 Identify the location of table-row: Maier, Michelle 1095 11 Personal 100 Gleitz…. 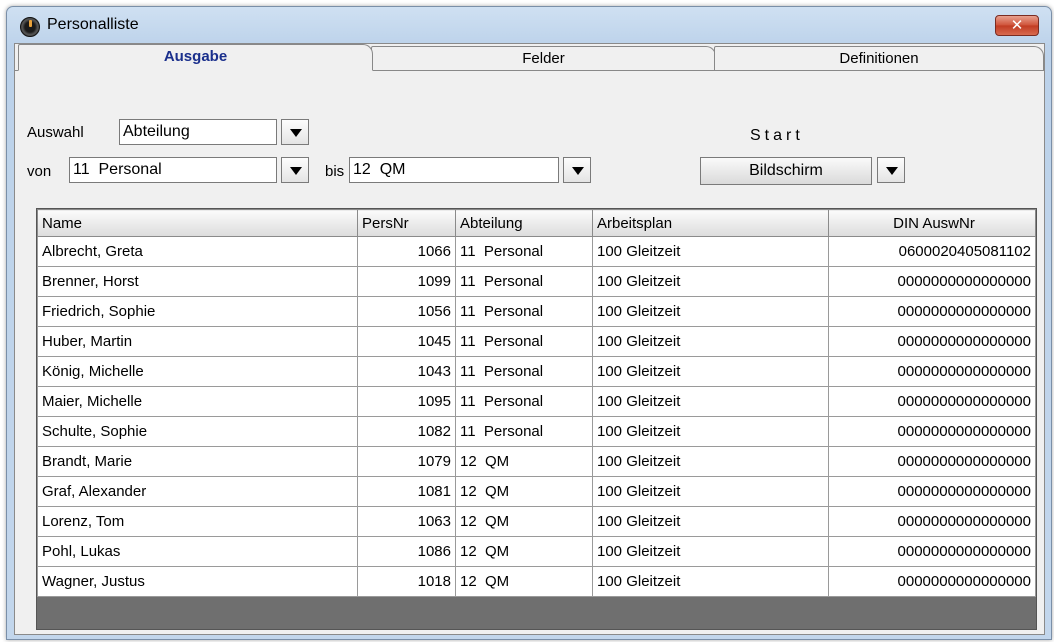
(536, 401).